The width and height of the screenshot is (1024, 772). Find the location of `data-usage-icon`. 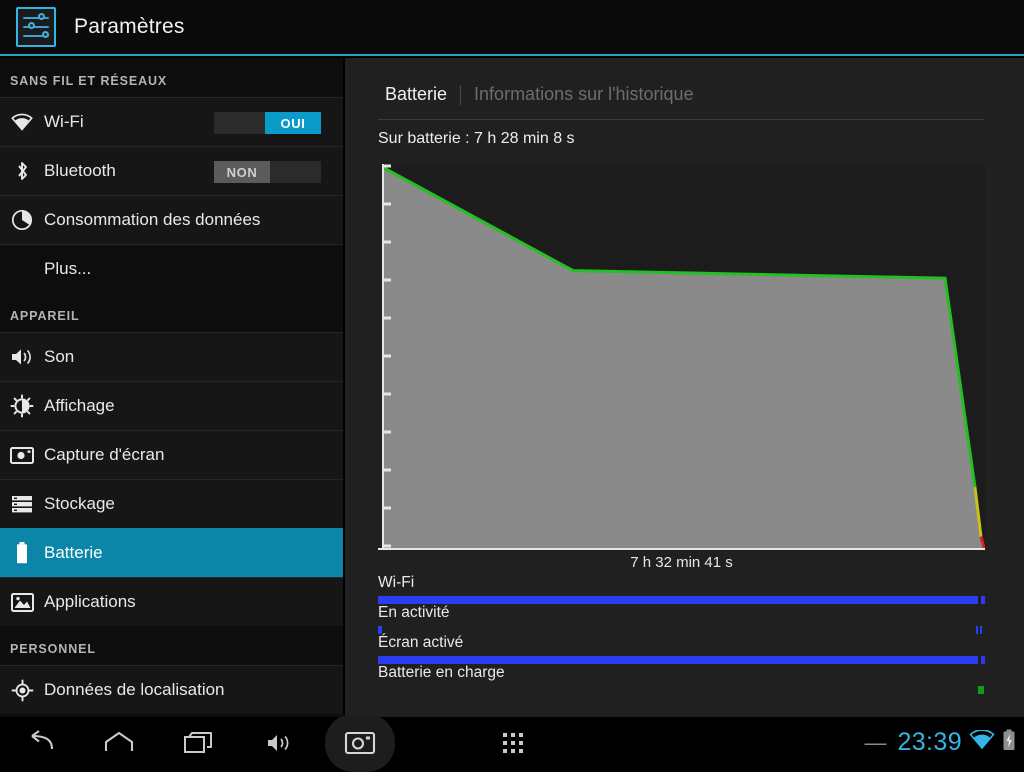

data-usage-icon is located at coordinates (22, 220).